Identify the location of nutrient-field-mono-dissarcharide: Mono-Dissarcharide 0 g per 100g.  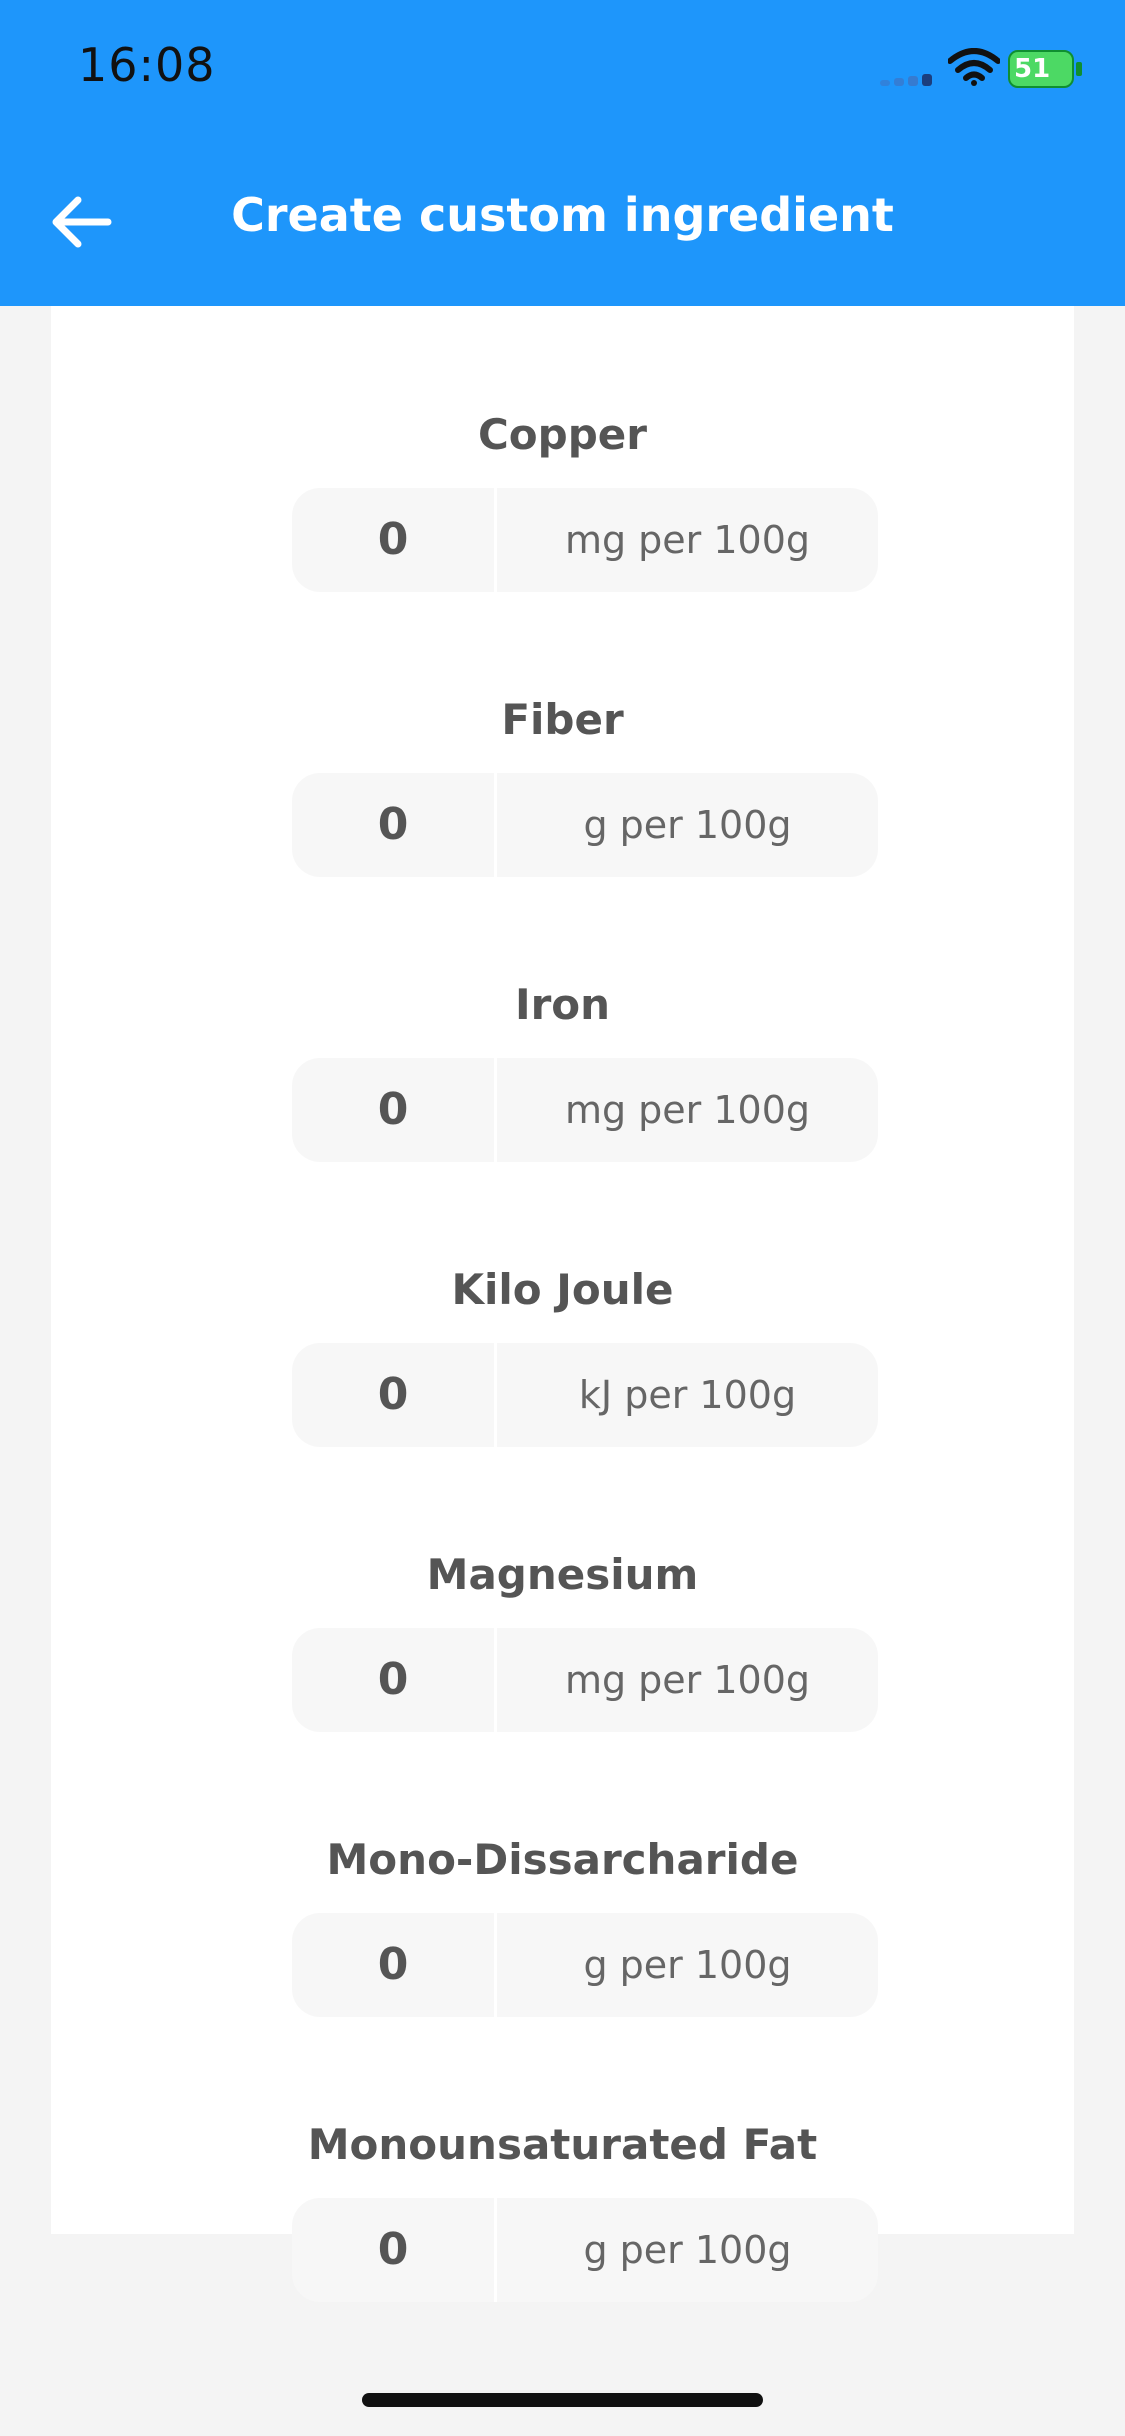
(562, 1945).